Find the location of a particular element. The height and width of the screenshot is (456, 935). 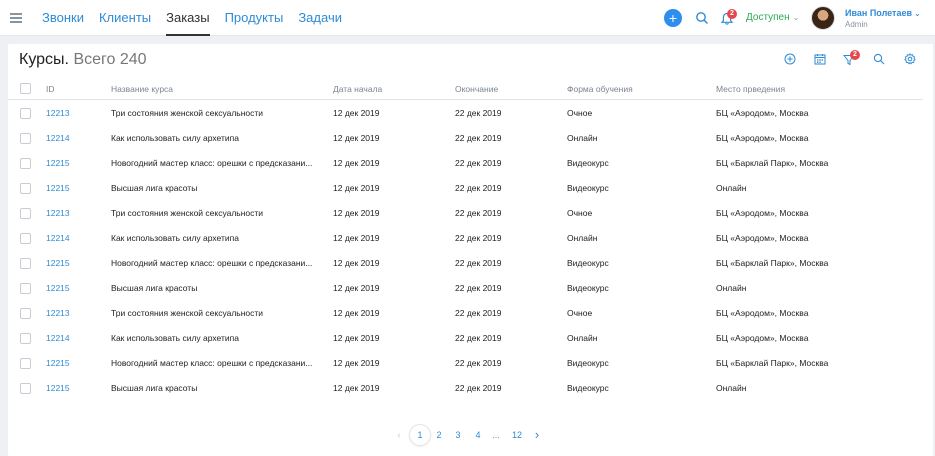

page-title: Курсы. Всего 240 is located at coordinates (83, 60).